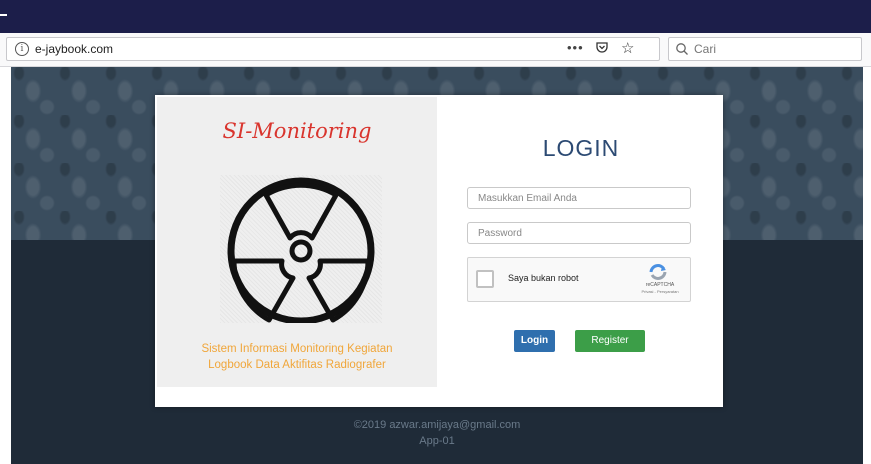 The height and width of the screenshot is (464, 871). I want to click on password-field: Password, so click(579, 233).